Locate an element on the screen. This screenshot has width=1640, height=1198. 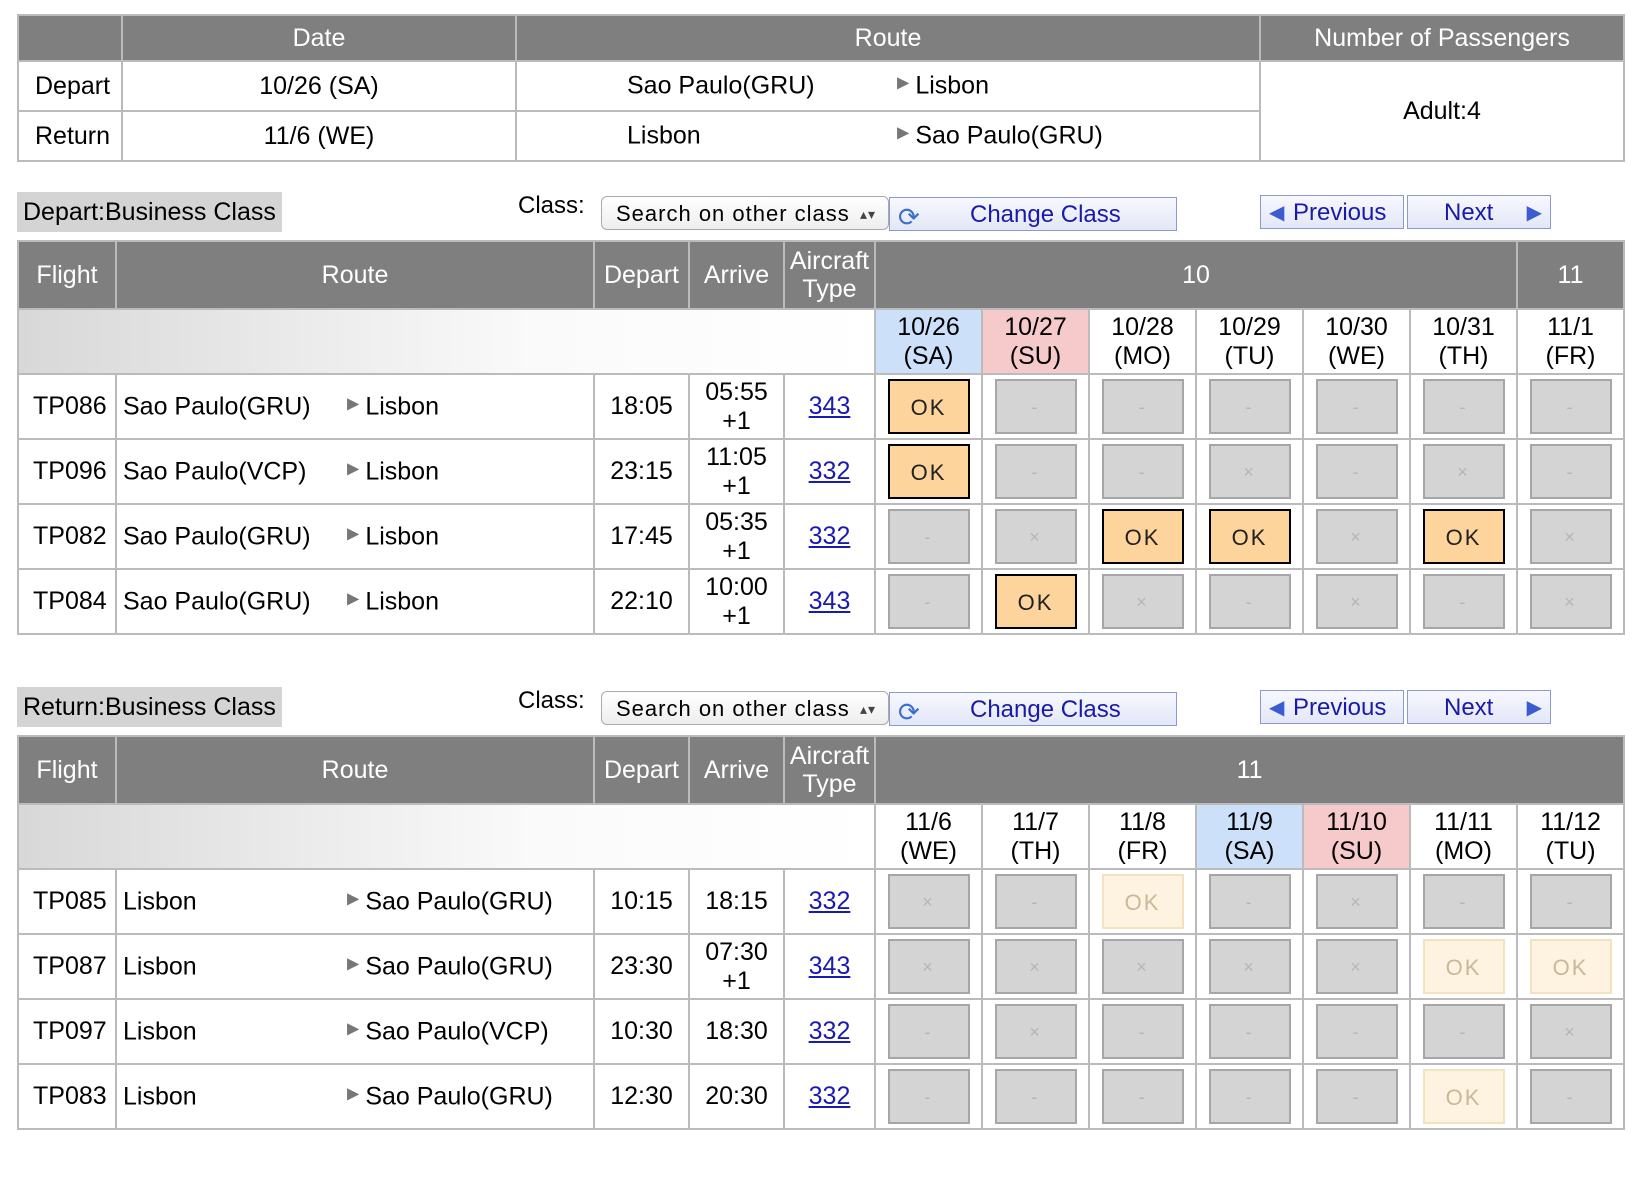
depart-change-class-button: ⟳ Change Class is located at coordinates (1033, 214).